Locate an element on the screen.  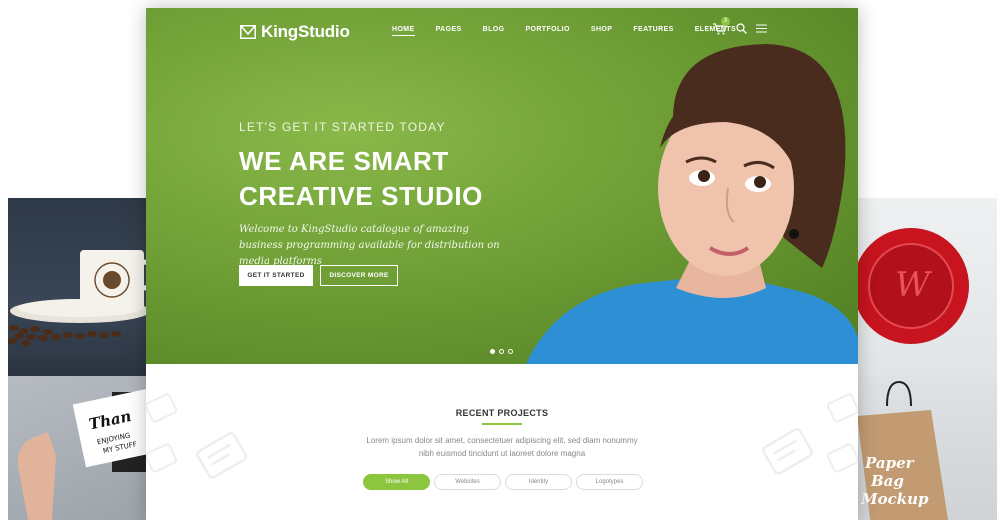
decorative-folder-icon-right is located at coordinates (788, 451).